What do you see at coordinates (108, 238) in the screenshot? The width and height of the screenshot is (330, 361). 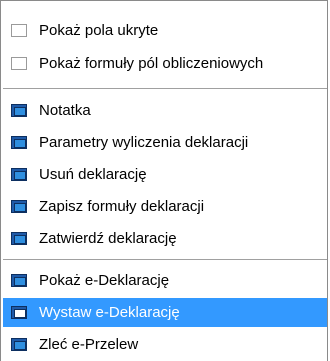 I see `menu-item-label: Zatwierdź deklarację` at bounding box center [108, 238].